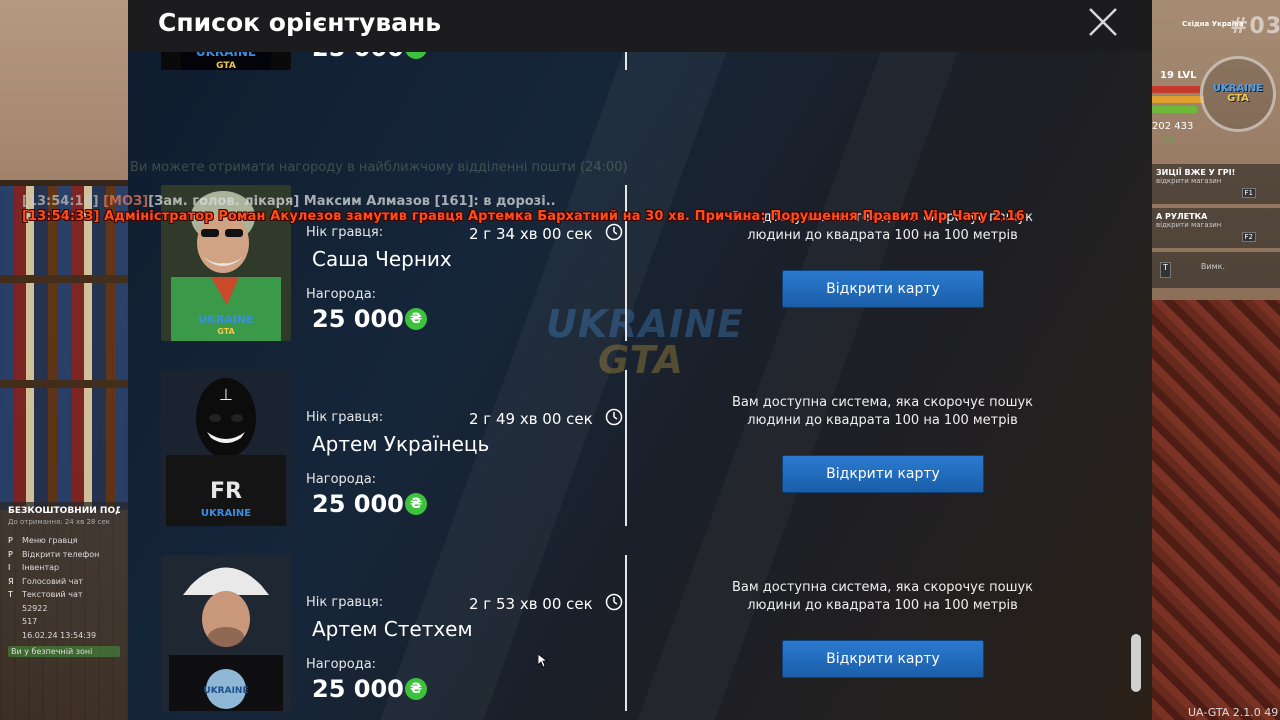 The width and height of the screenshot is (1280, 720). What do you see at coordinates (61, 554) in the screenshot?
I see `hud-item-label: Відкрити телефон` at bounding box center [61, 554].